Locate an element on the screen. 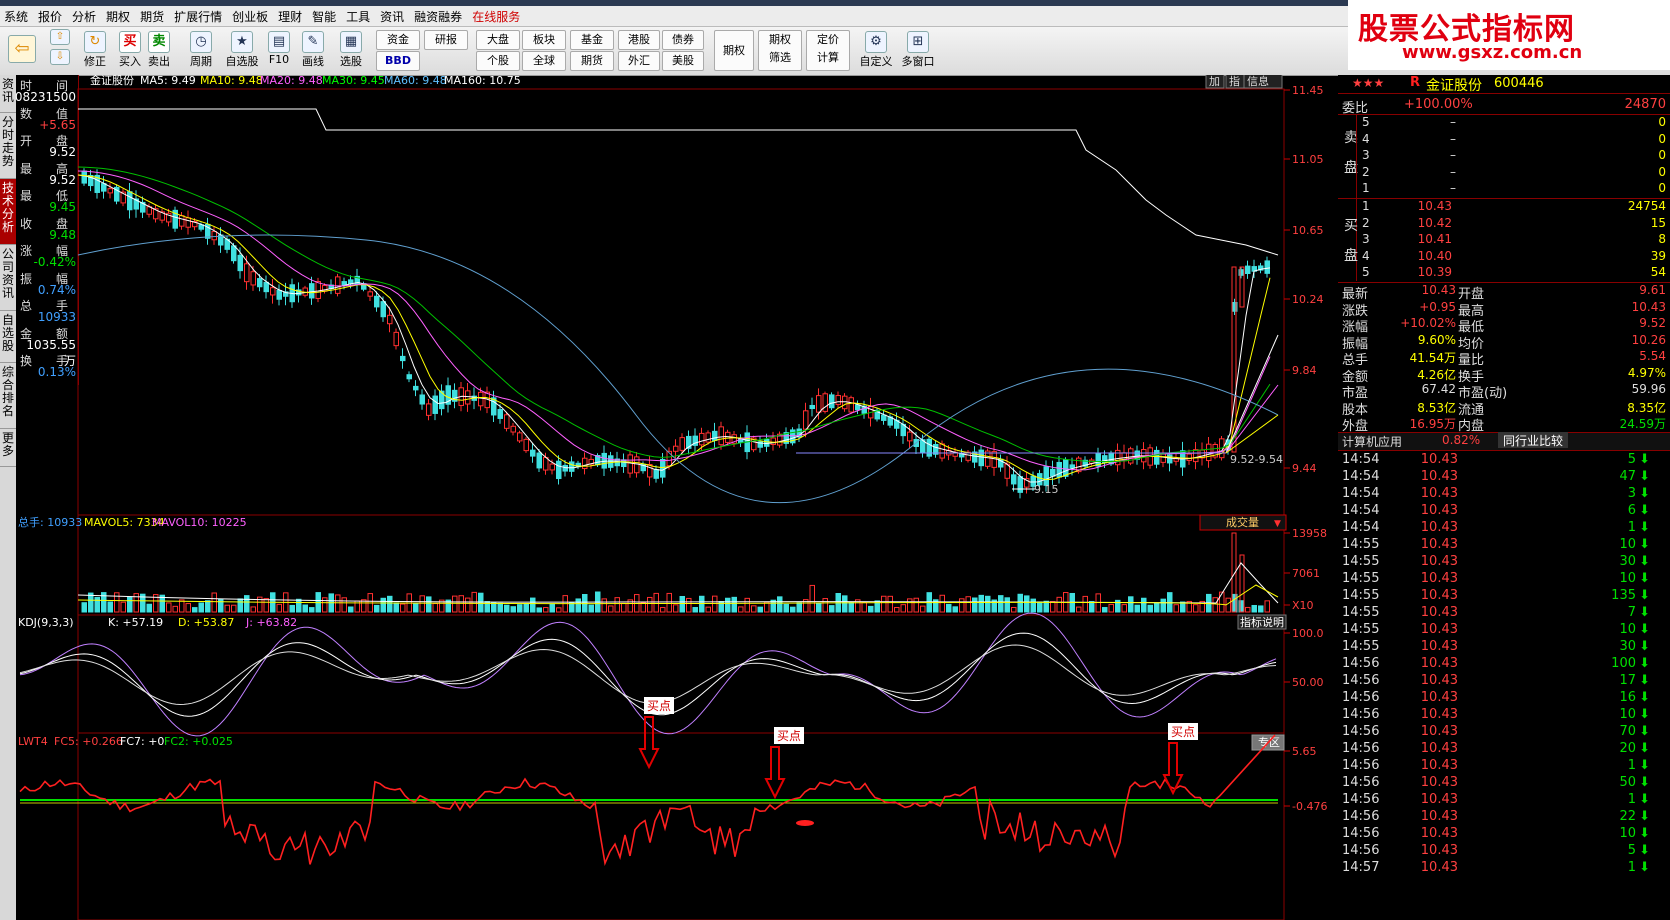  menu-item-2: 分析 is located at coordinates (85, 15).